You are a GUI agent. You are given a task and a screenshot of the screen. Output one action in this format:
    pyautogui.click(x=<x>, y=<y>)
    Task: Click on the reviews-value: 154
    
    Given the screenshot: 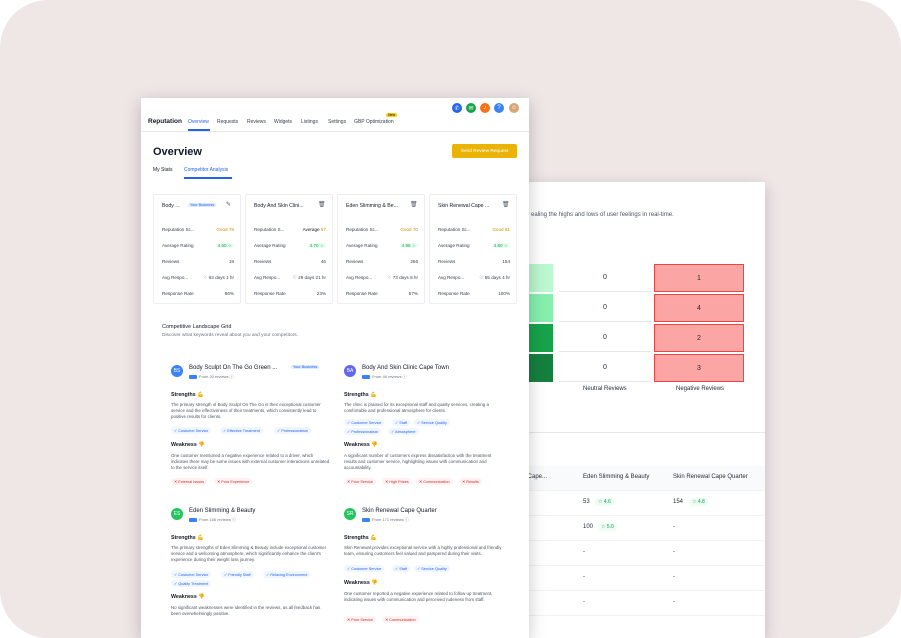 What is the action you would take?
    pyautogui.click(x=506, y=261)
    